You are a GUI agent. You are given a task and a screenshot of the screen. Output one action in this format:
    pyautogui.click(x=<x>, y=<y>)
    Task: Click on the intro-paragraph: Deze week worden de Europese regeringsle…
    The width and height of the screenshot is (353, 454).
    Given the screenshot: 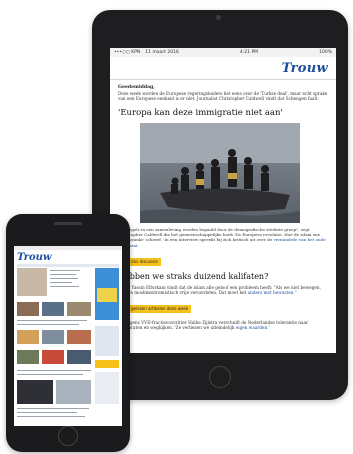 What is the action you would take?
    pyautogui.click(x=223, y=96)
    